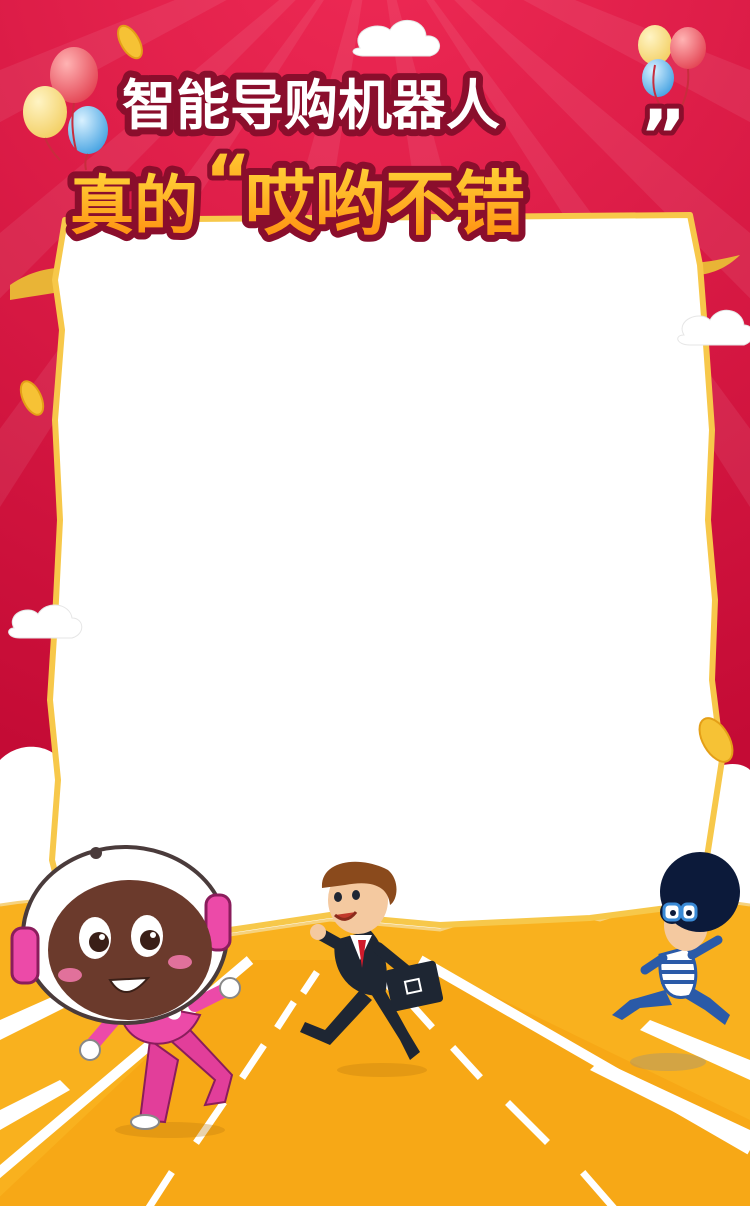  What do you see at coordinates (311, 105) in the screenshot?
I see `headline-line1: 智能导购机器人` at bounding box center [311, 105].